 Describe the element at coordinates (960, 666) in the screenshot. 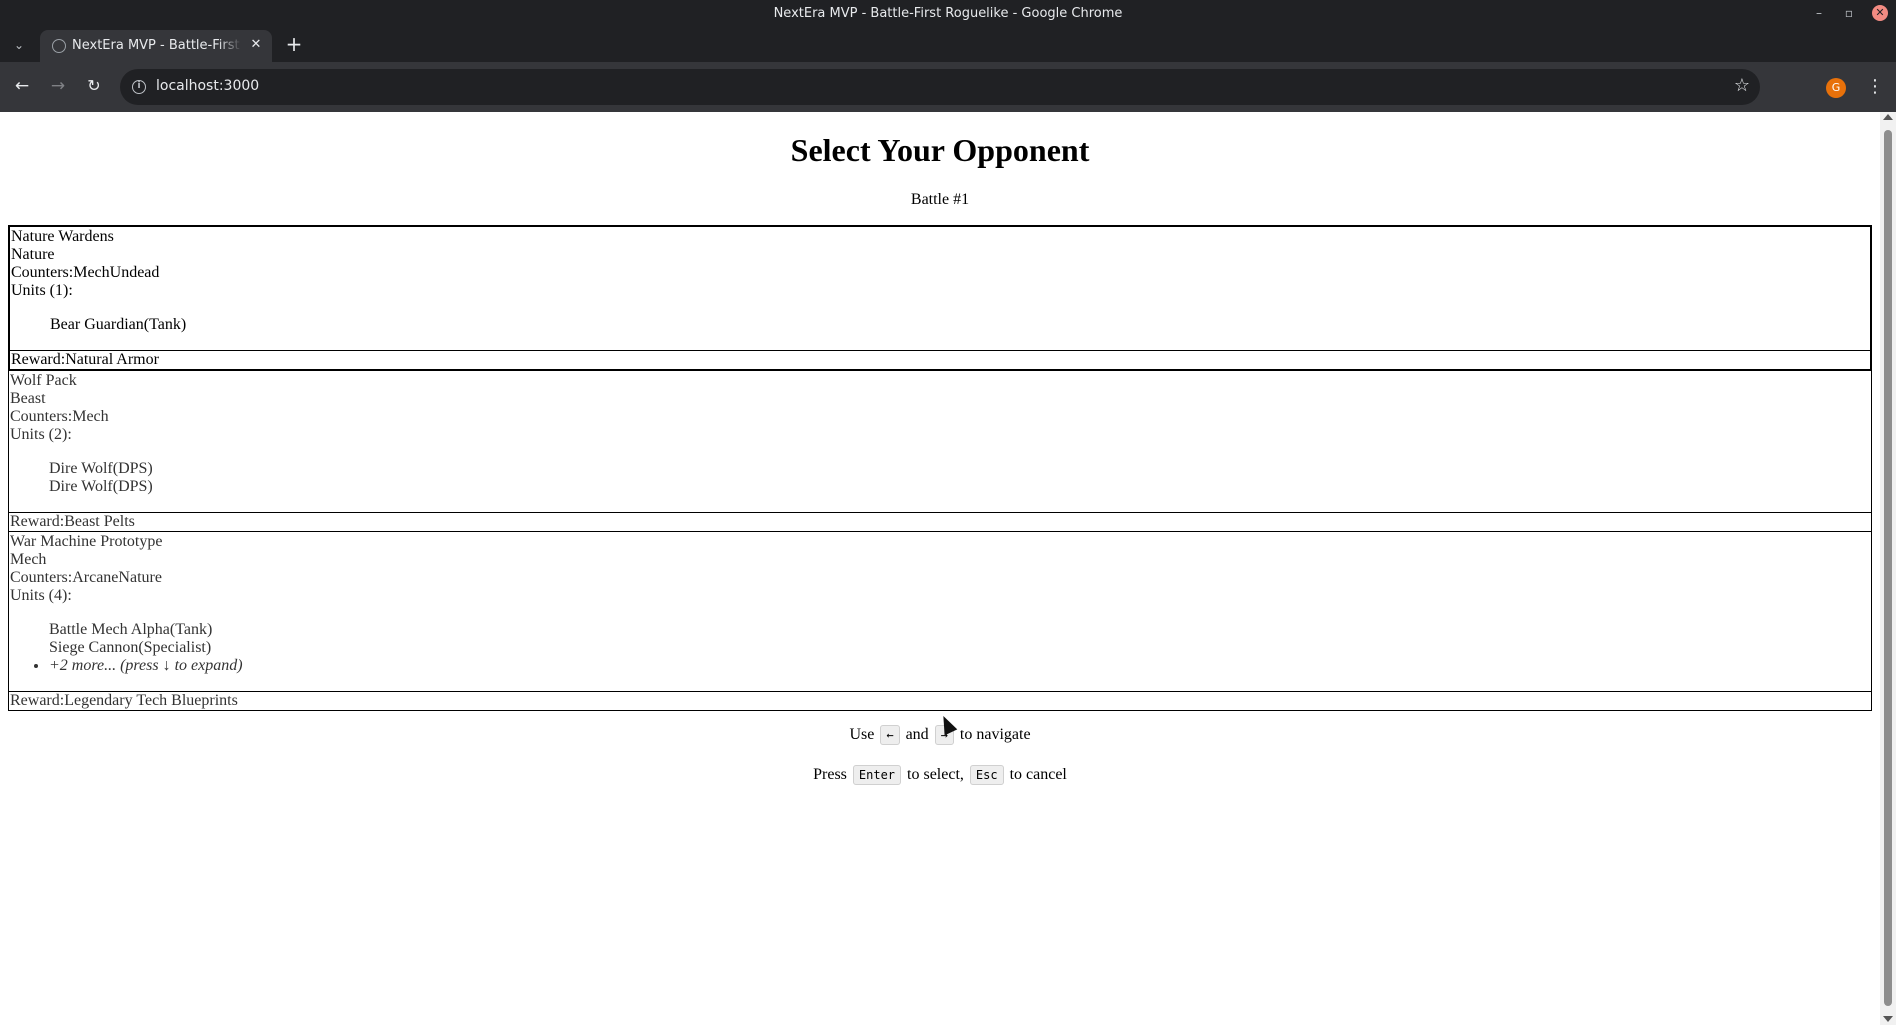

I see `expand-more-item: +2 more... (press ↓ to expand)` at that location.